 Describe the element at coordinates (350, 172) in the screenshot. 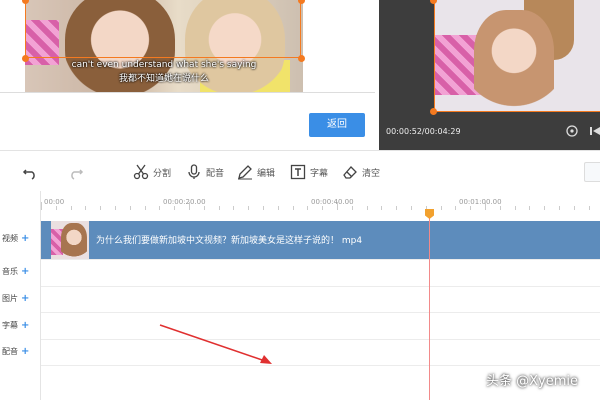

I see `eraser-icon` at that location.